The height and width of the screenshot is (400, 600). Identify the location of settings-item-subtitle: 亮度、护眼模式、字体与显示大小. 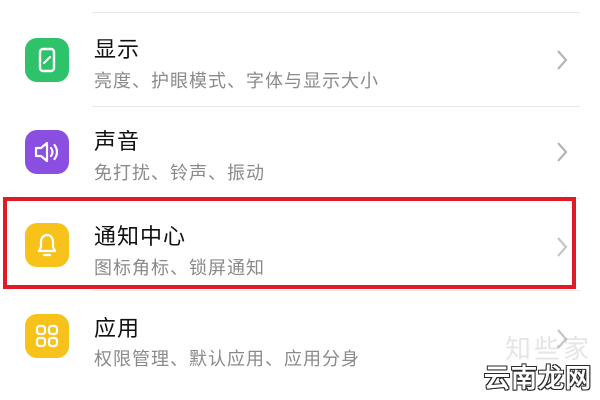
(236, 81).